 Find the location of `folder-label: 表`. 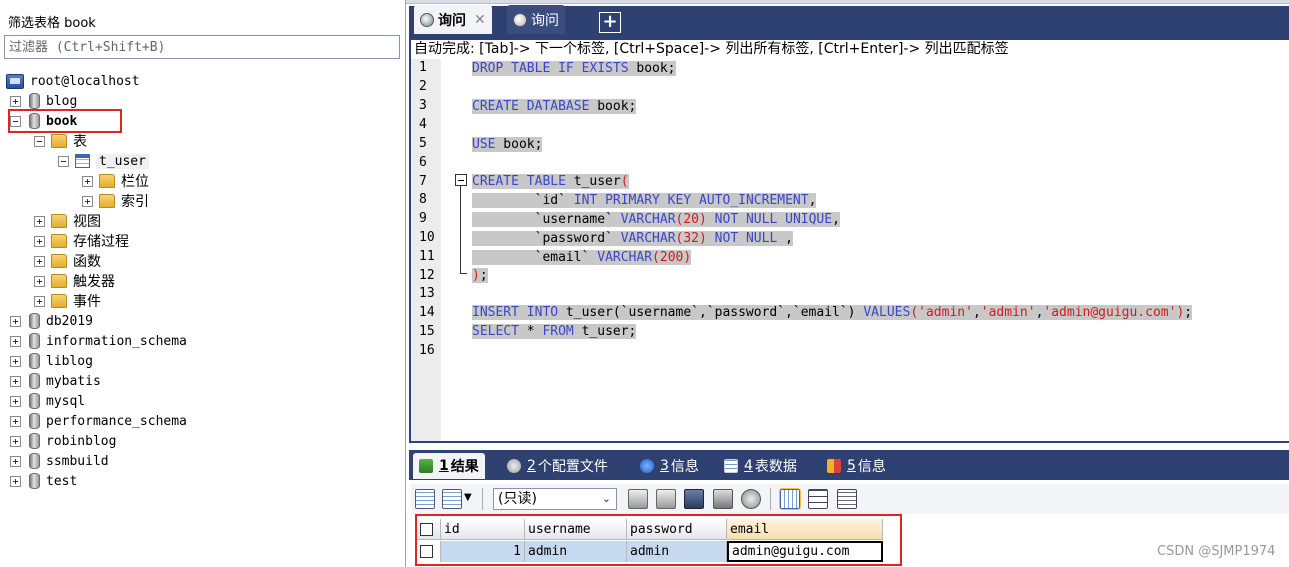

folder-label: 表 is located at coordinates (80, 142).